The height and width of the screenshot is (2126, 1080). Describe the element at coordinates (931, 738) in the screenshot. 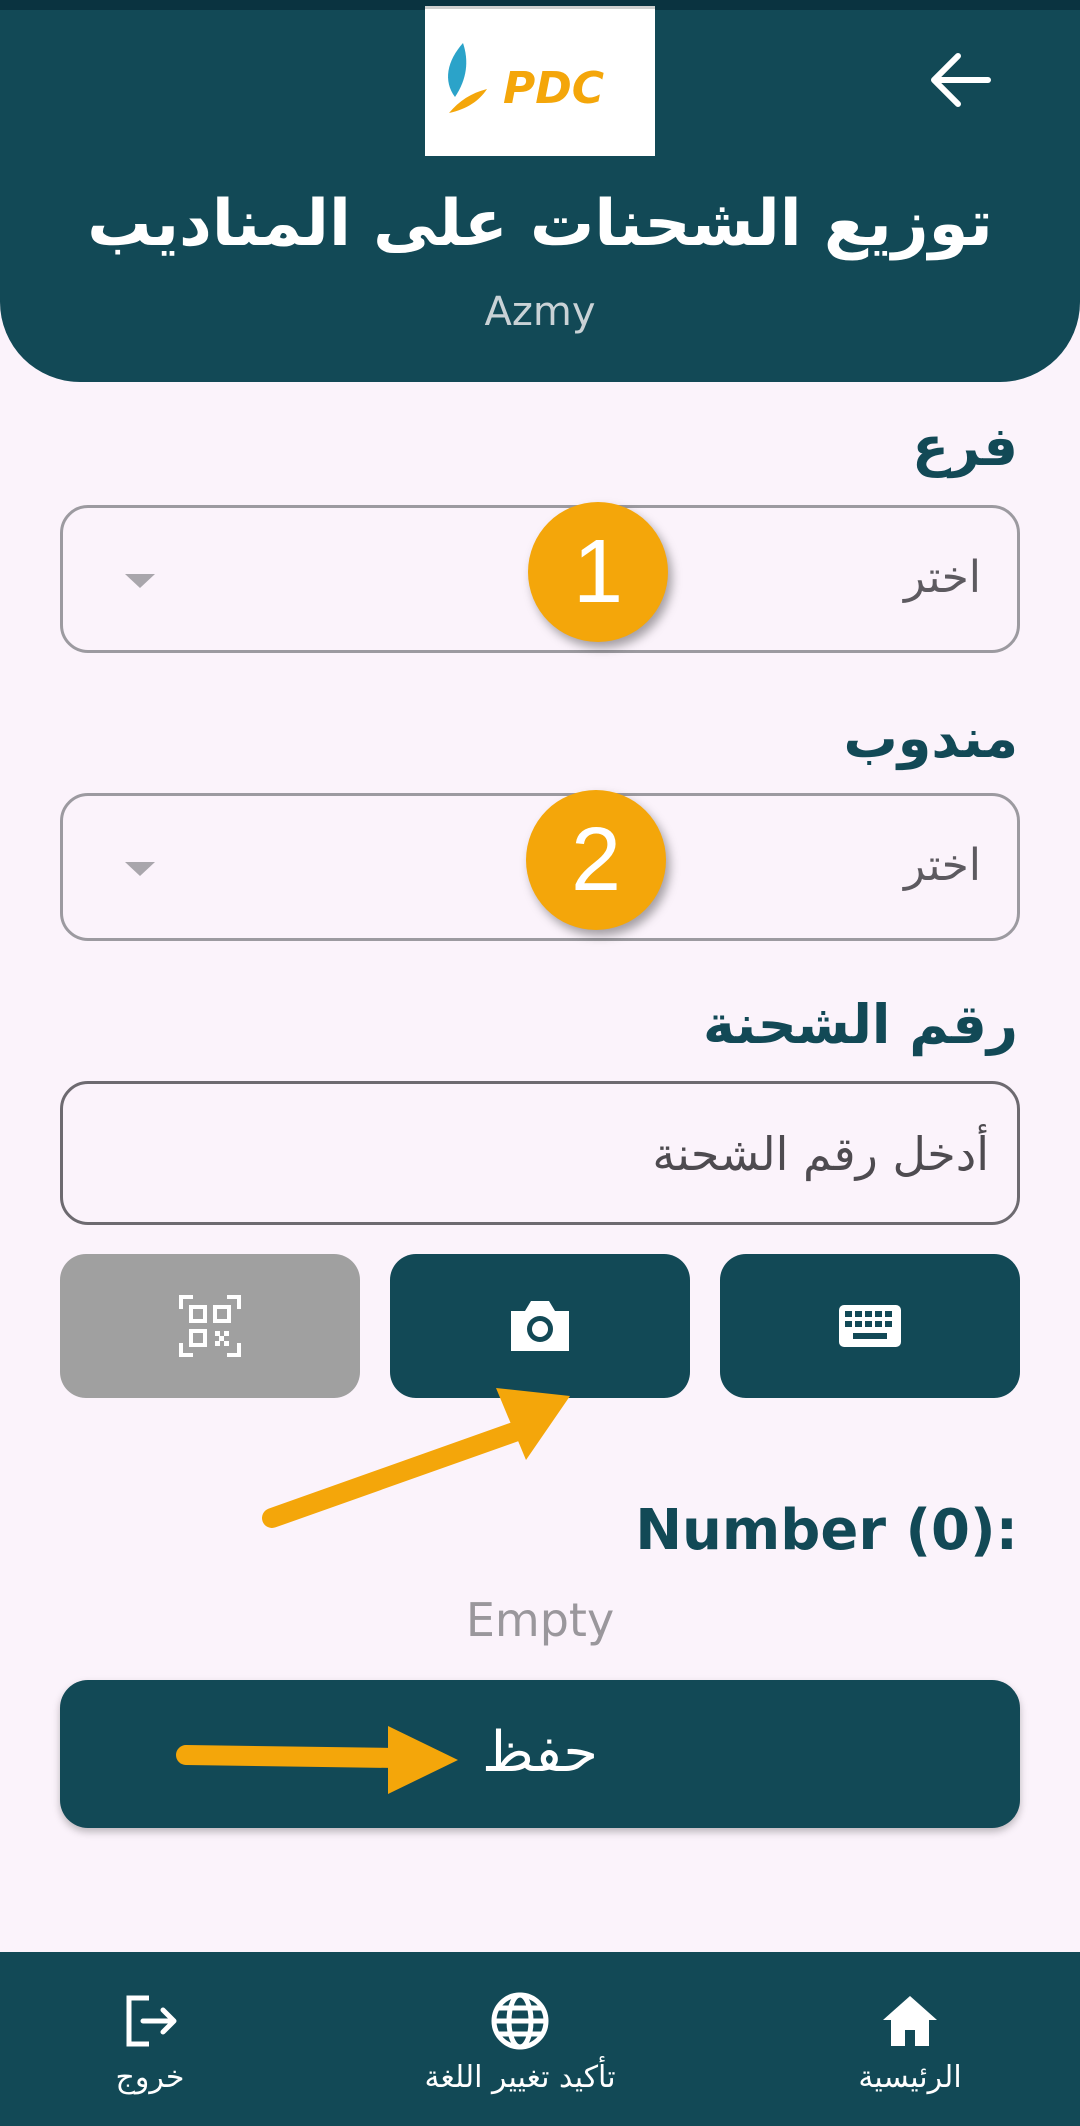

I see `agent-label: مندوب` at that location.